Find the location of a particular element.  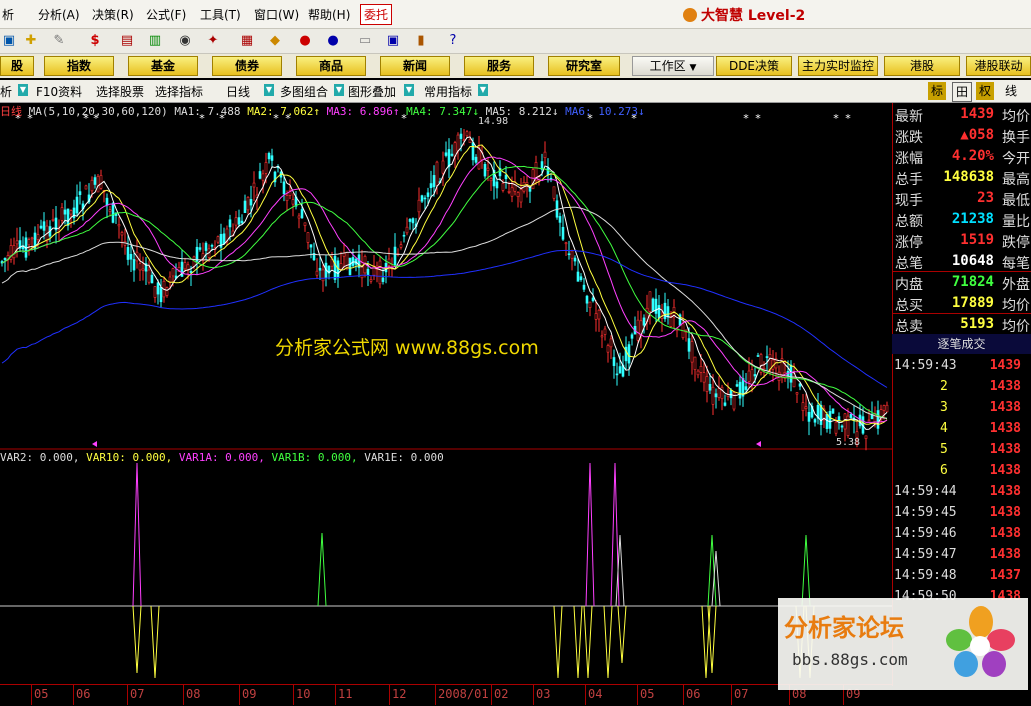

nav-commodity: 商品 is located at coordinates (331, 66).